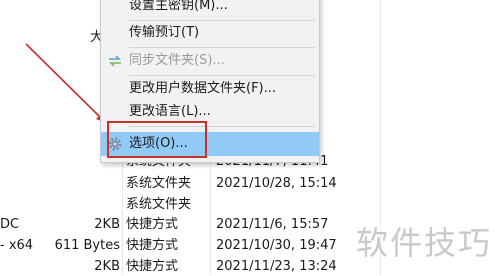  What do you see at coordinates (276, 245) in the screenshot?
I see `row-date: 2021/10/30, 19:47` at bounding box center [276, 245].